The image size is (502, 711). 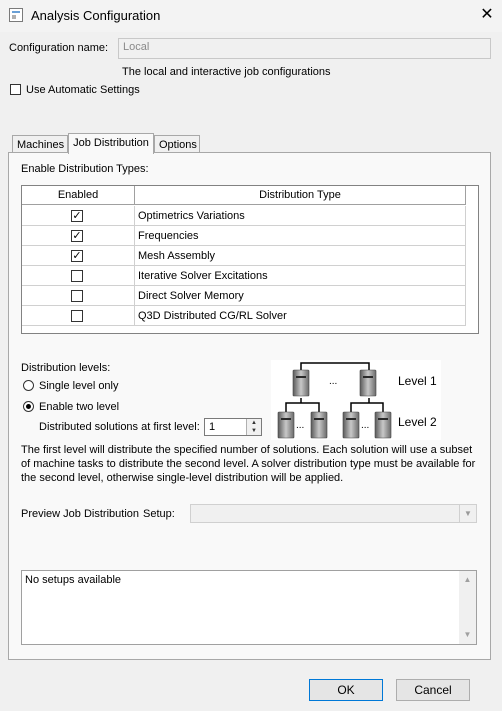 I want to click on table-row: Direct Solver Memory, so click(x=244, y=296).